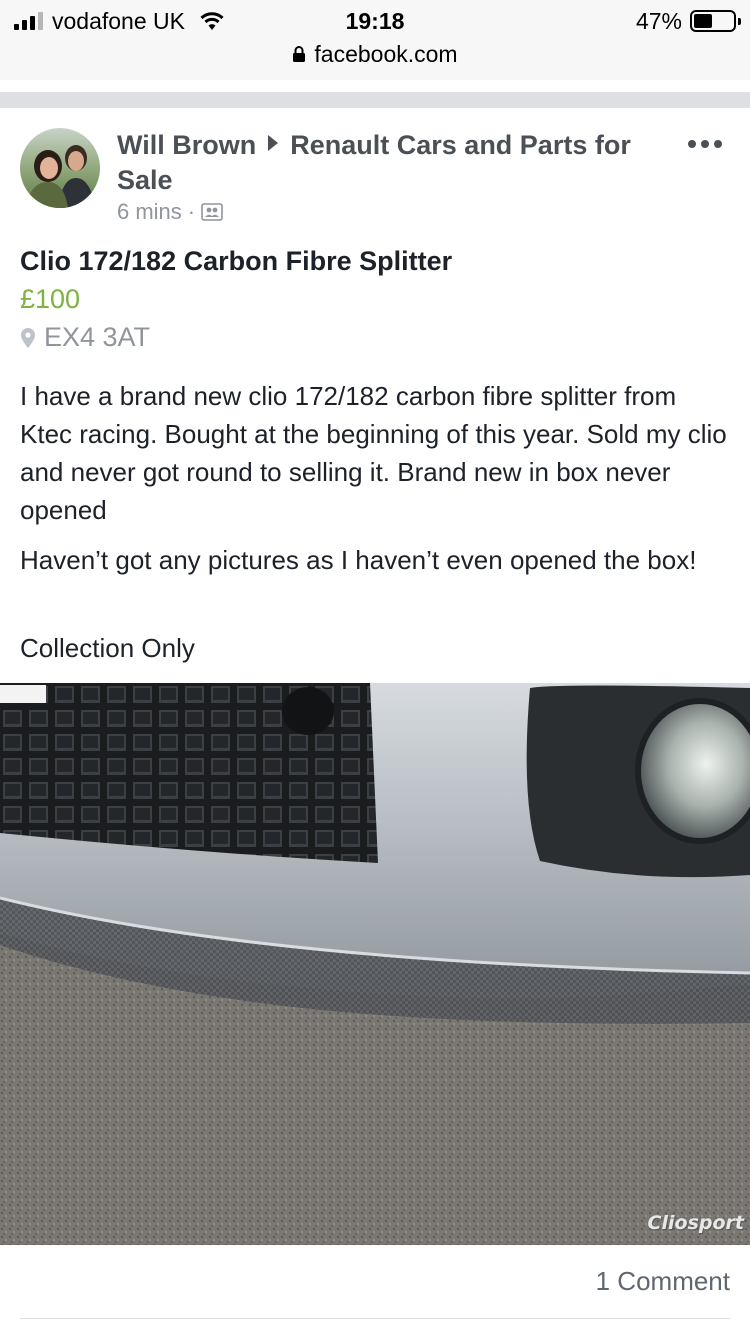 The width and height of the screenshot is (750, 1334). What do you see at coordinates (50, 299) in the screenshot?
I see `listing-price: £100` at bounding box center [50, 299].